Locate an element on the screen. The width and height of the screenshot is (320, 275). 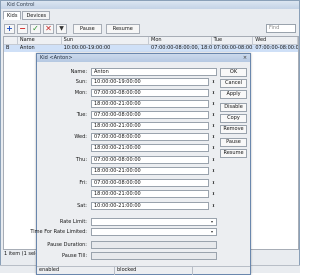
status-enabled: enabled is located at coordinates (76, 271).